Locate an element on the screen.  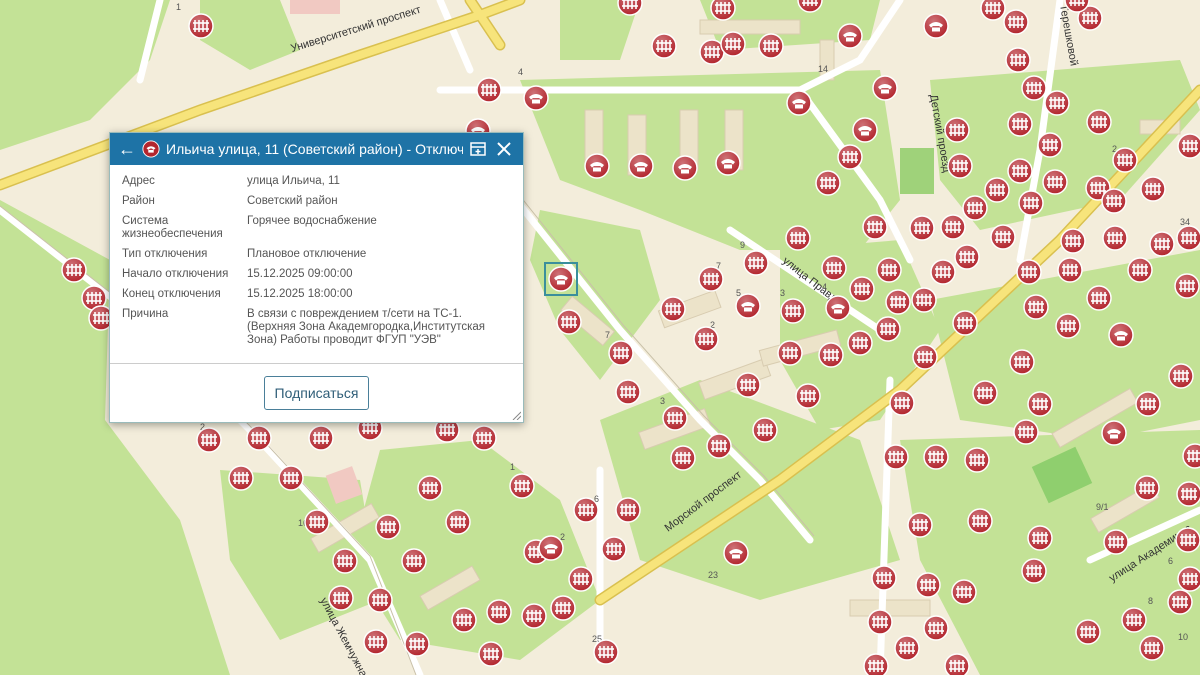
dock-panel-icon is located at coordinates (478, 149).